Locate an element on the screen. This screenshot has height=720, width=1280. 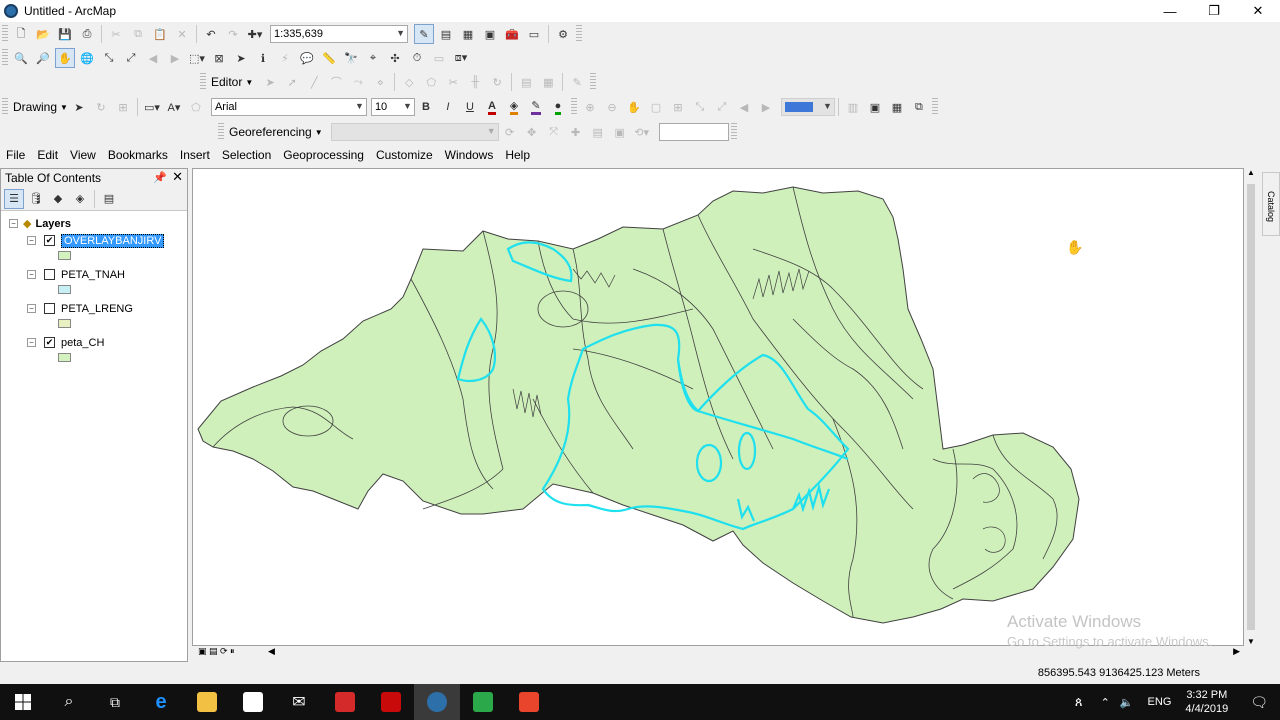
data-view-icon: ▣ ▤ ⟳ ⏸ is located at coordinates (216, 651).